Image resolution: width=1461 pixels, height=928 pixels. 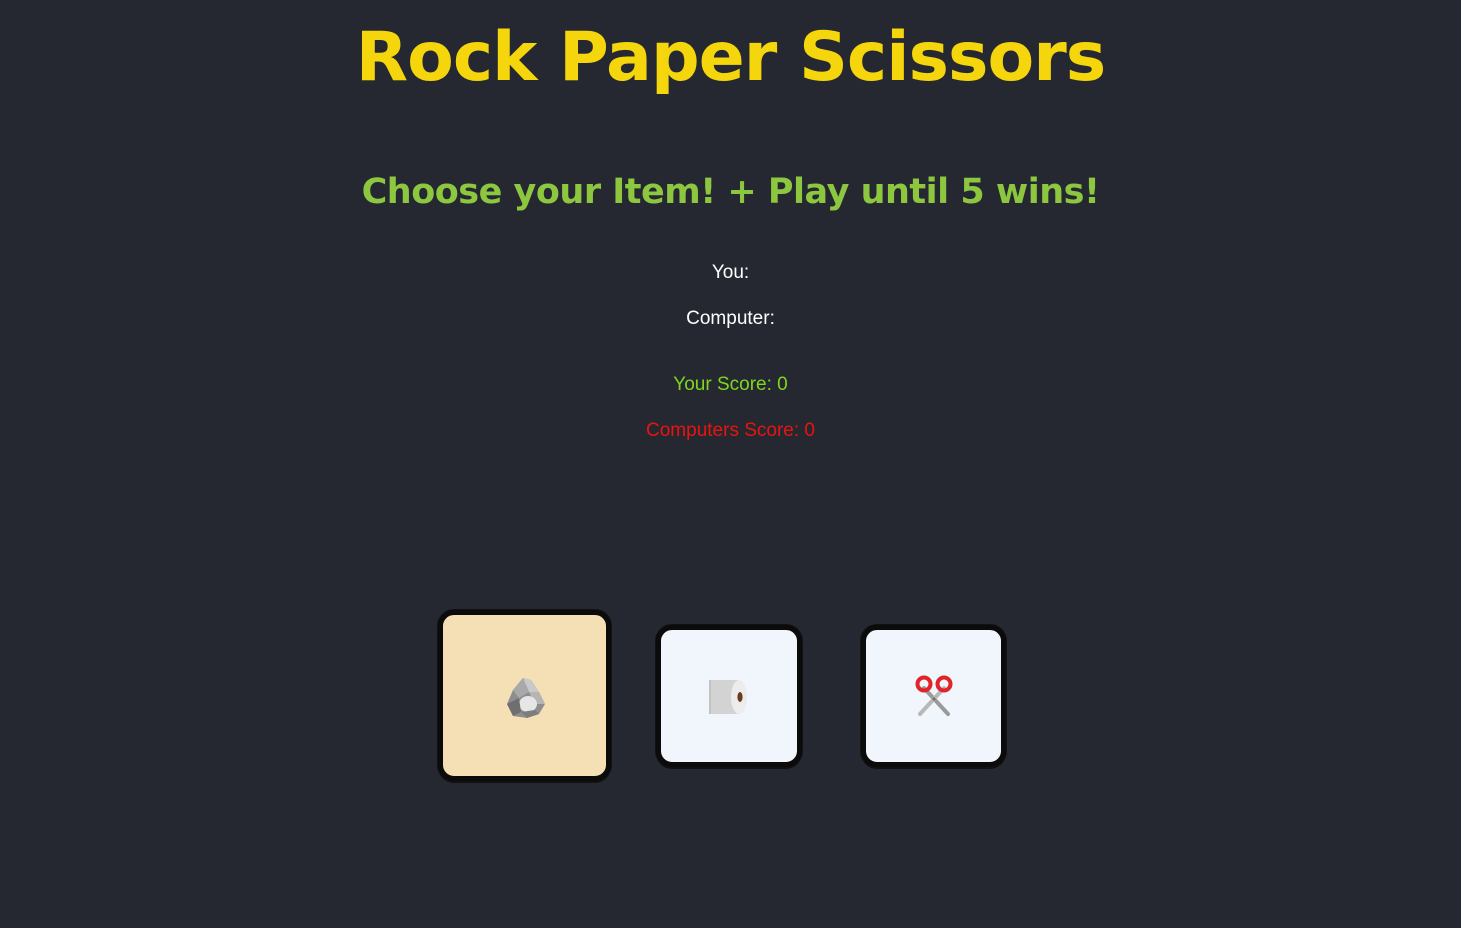 I want to click on rock-button, so click(x=524, y=695).